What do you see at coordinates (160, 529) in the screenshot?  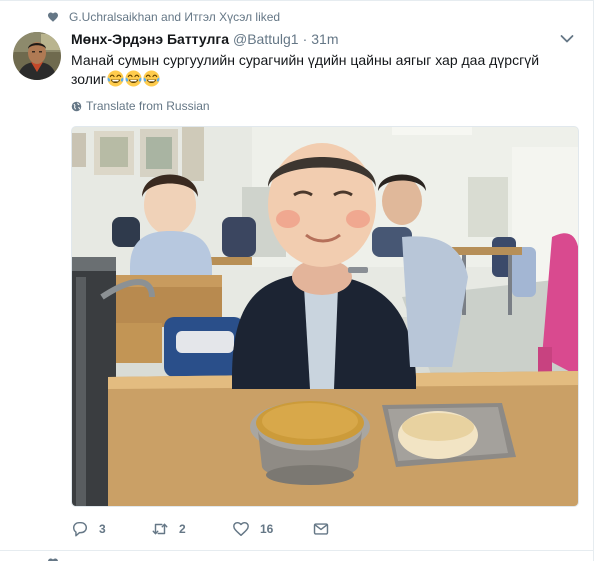 I see `retweet-icon` at bounding box center [160, 529].